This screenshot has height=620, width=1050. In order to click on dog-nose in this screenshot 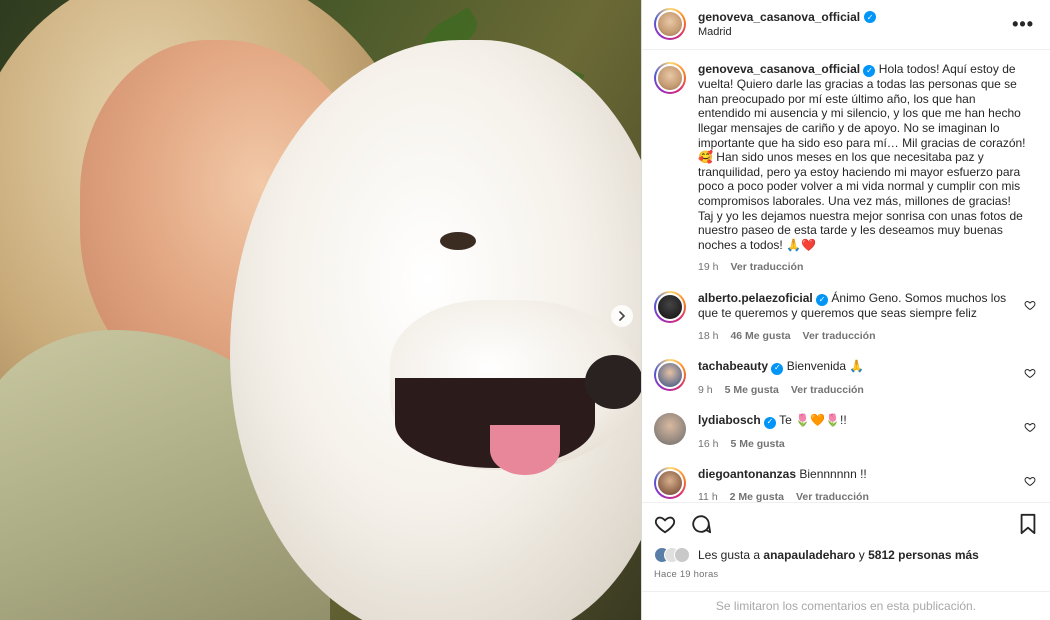, I will do `click(613, 382)`.